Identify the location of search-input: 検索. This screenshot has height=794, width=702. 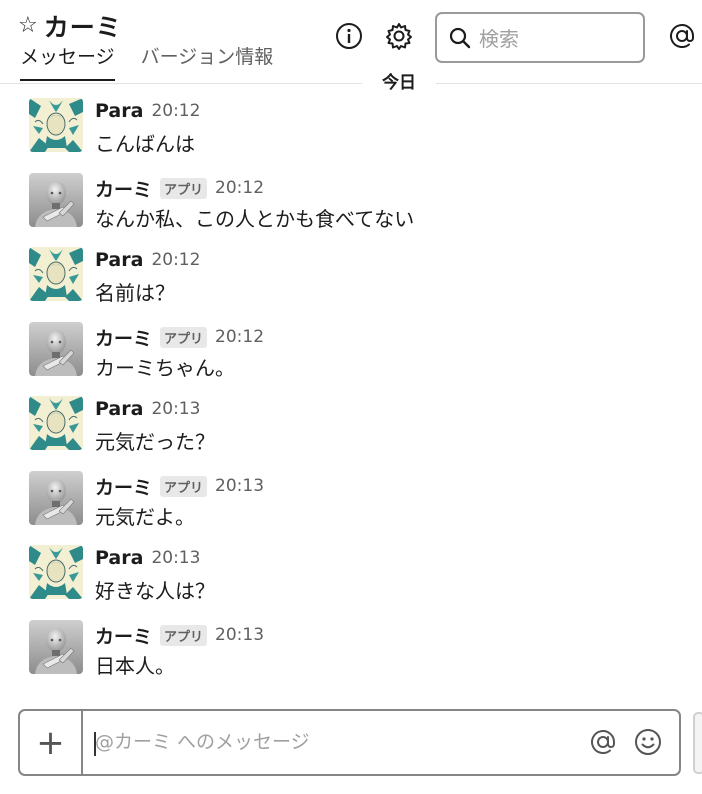
(540, 37).